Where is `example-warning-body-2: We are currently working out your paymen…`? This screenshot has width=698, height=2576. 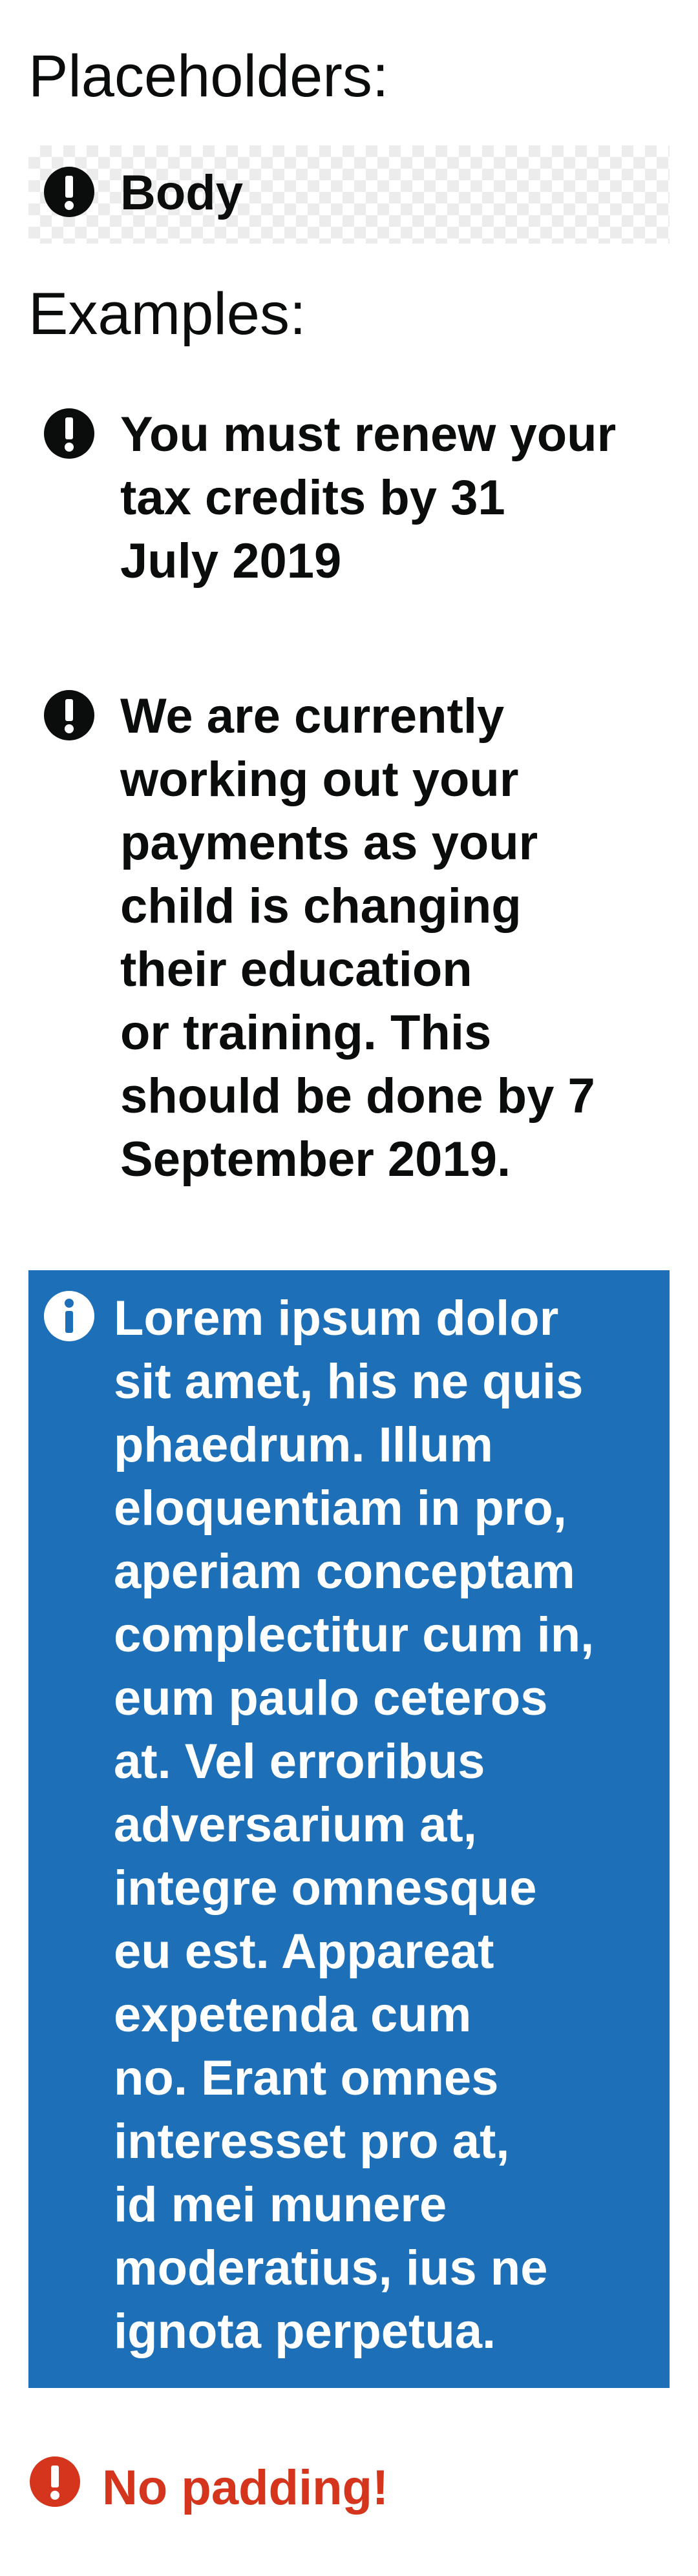
example-warning-body-2: We are currently working out your paymen… is located at coordinates (357, 938).